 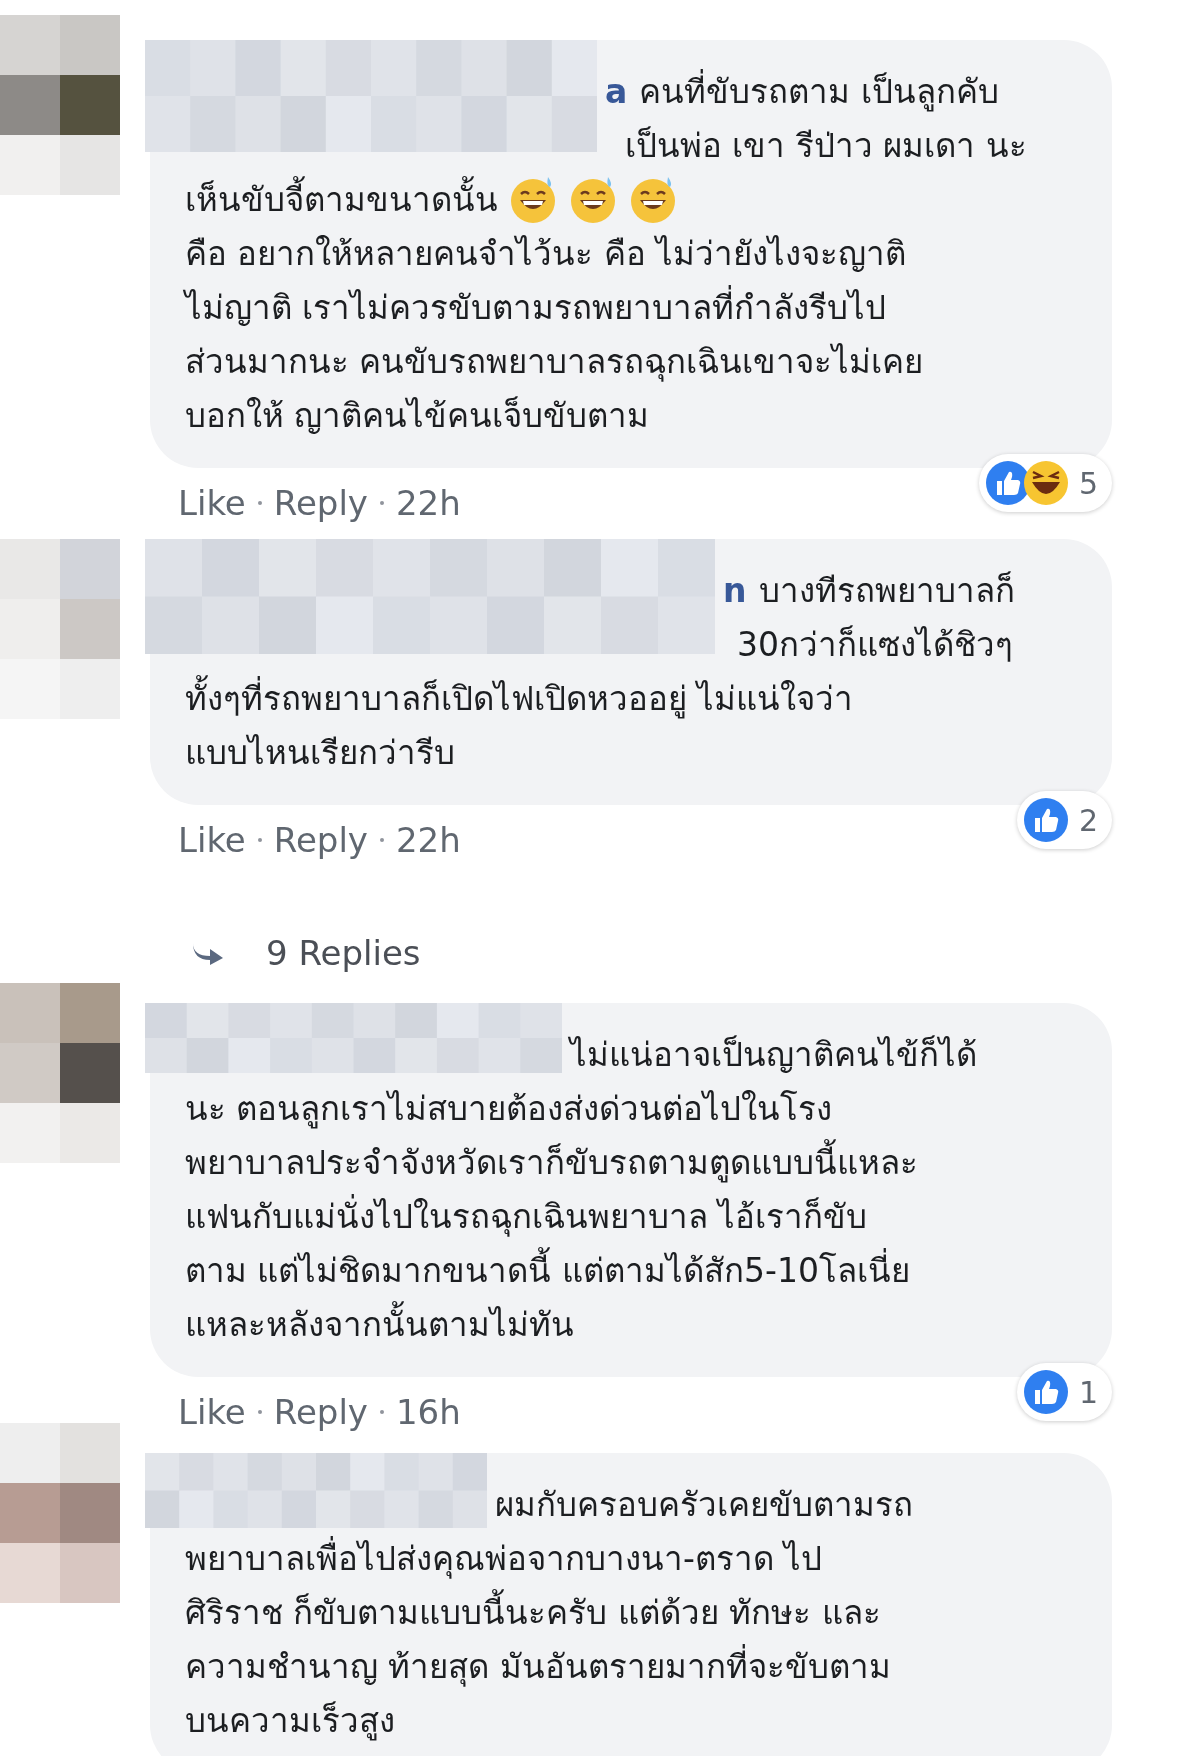 What do you see at coordinates (773, 1054) in the screenshot?
I see `comment-text: ไม่แน่อาจเป็นญาติคนไข้ก็ได้` at bounding box center [773, 1054].